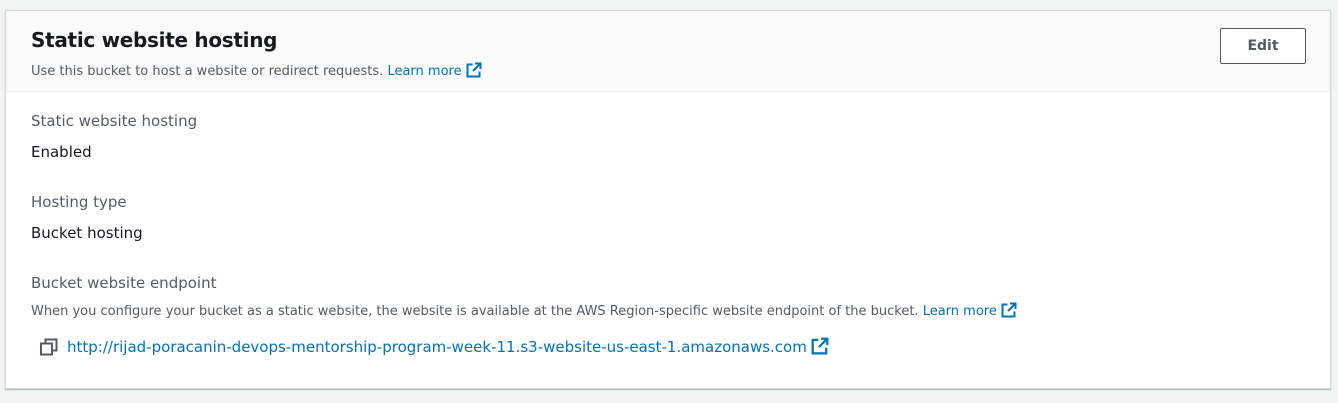 This screenshot has height=403, width=1338. Describe the element at coordinates (124, 283) in the screenshot. I see `endpoint-label: Bucket website endpoint` at that location.